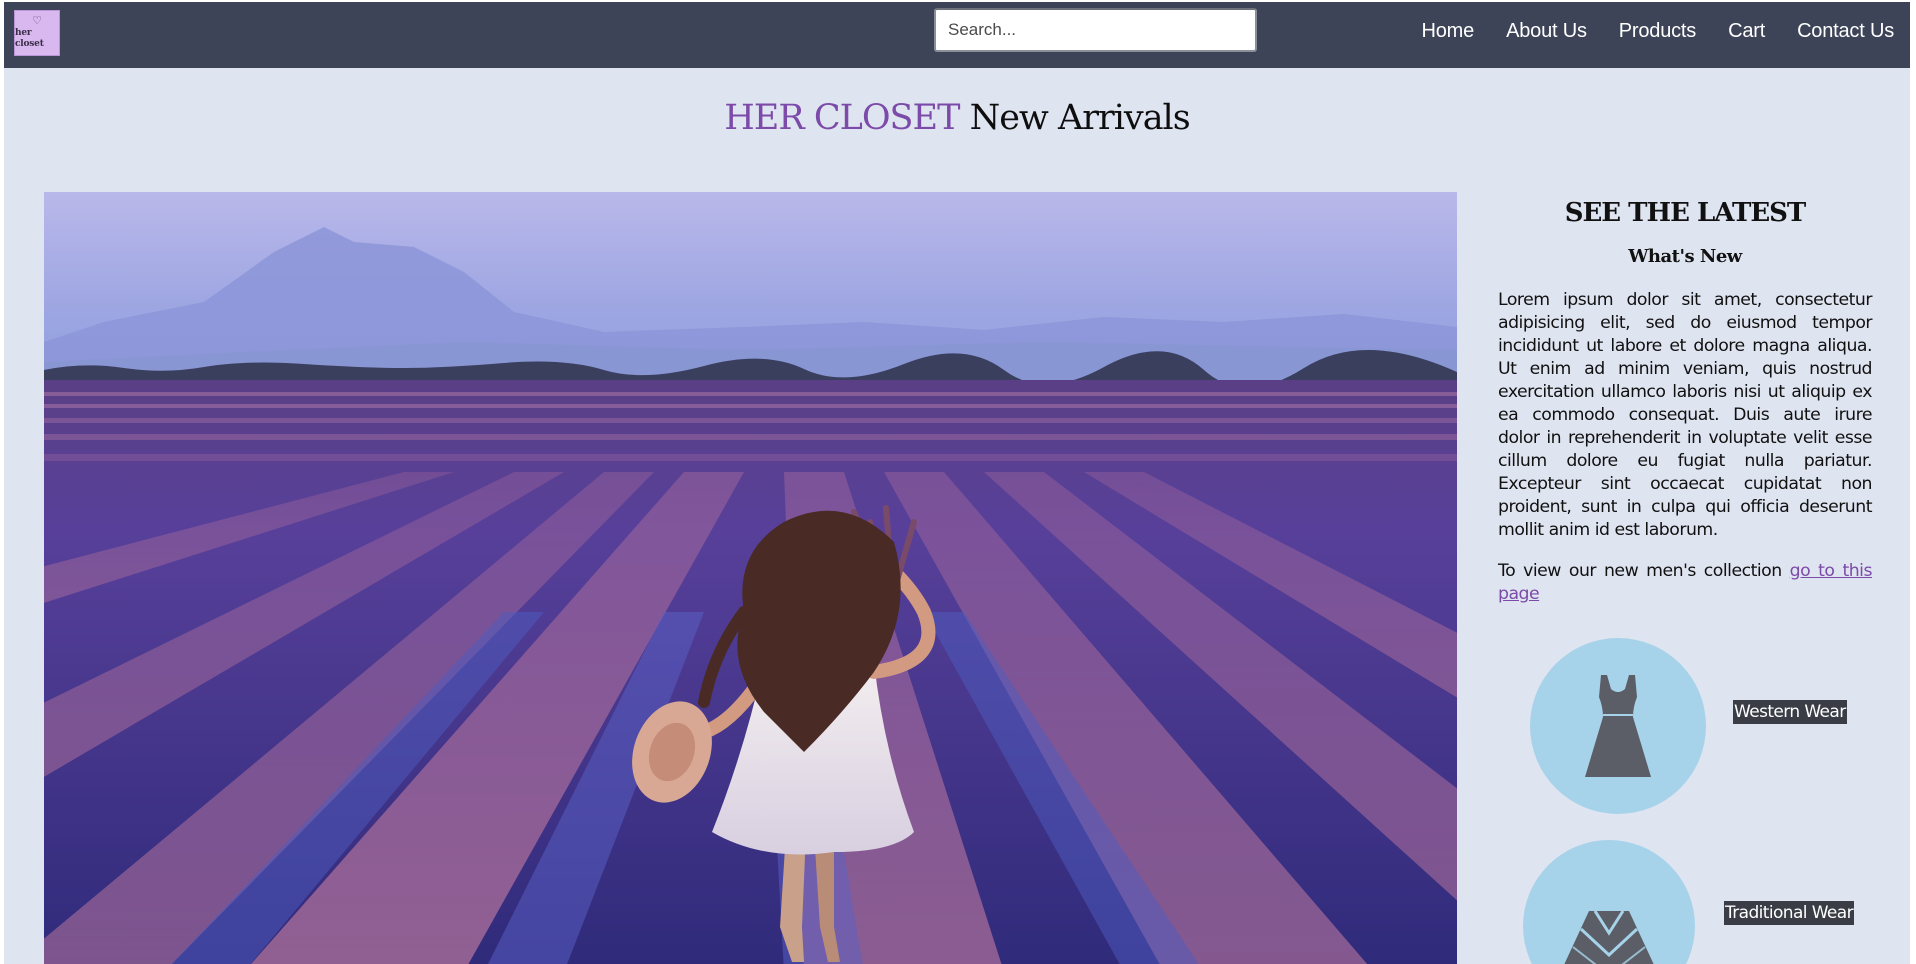  Describe the element at coordinates (1790, 712) in the screenshot. I see `category-label-western: Western Wear` at that location.